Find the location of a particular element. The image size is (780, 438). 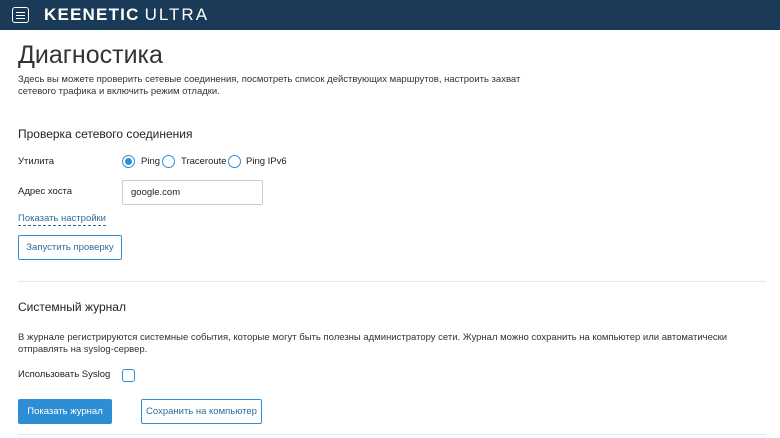

connection-check-title: Проверка сетевого соединения is located at coordinates (105, 134).